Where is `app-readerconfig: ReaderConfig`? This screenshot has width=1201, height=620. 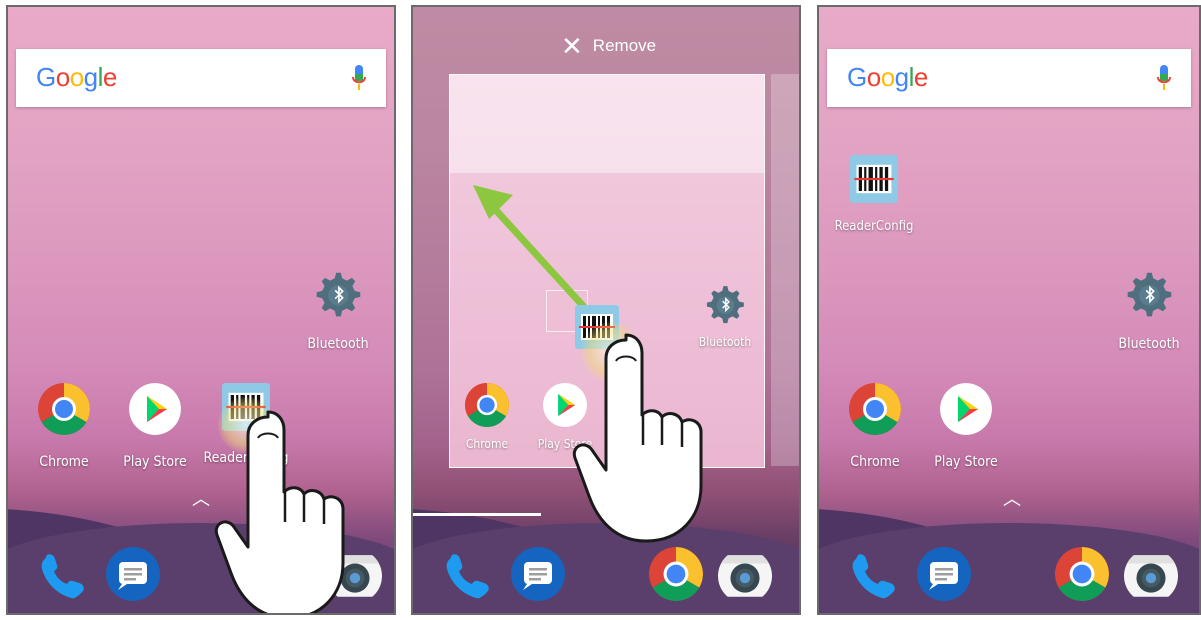
app-readerconfig: ReaderConfig is located at coordinates (874, 194).